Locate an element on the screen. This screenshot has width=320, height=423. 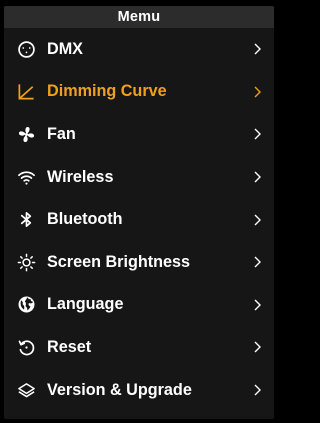
menu-title: Memu is located at coordinates (139, 17).